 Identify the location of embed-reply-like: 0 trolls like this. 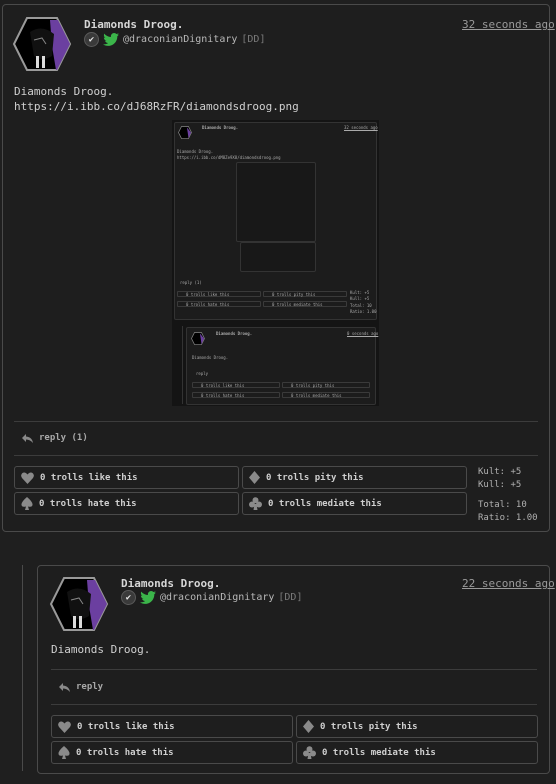
(223, 385).